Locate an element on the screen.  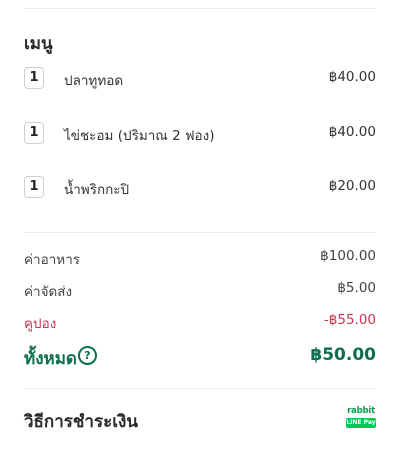
logo-badge-text: LINE Pay is located at coordinates (361, 423).